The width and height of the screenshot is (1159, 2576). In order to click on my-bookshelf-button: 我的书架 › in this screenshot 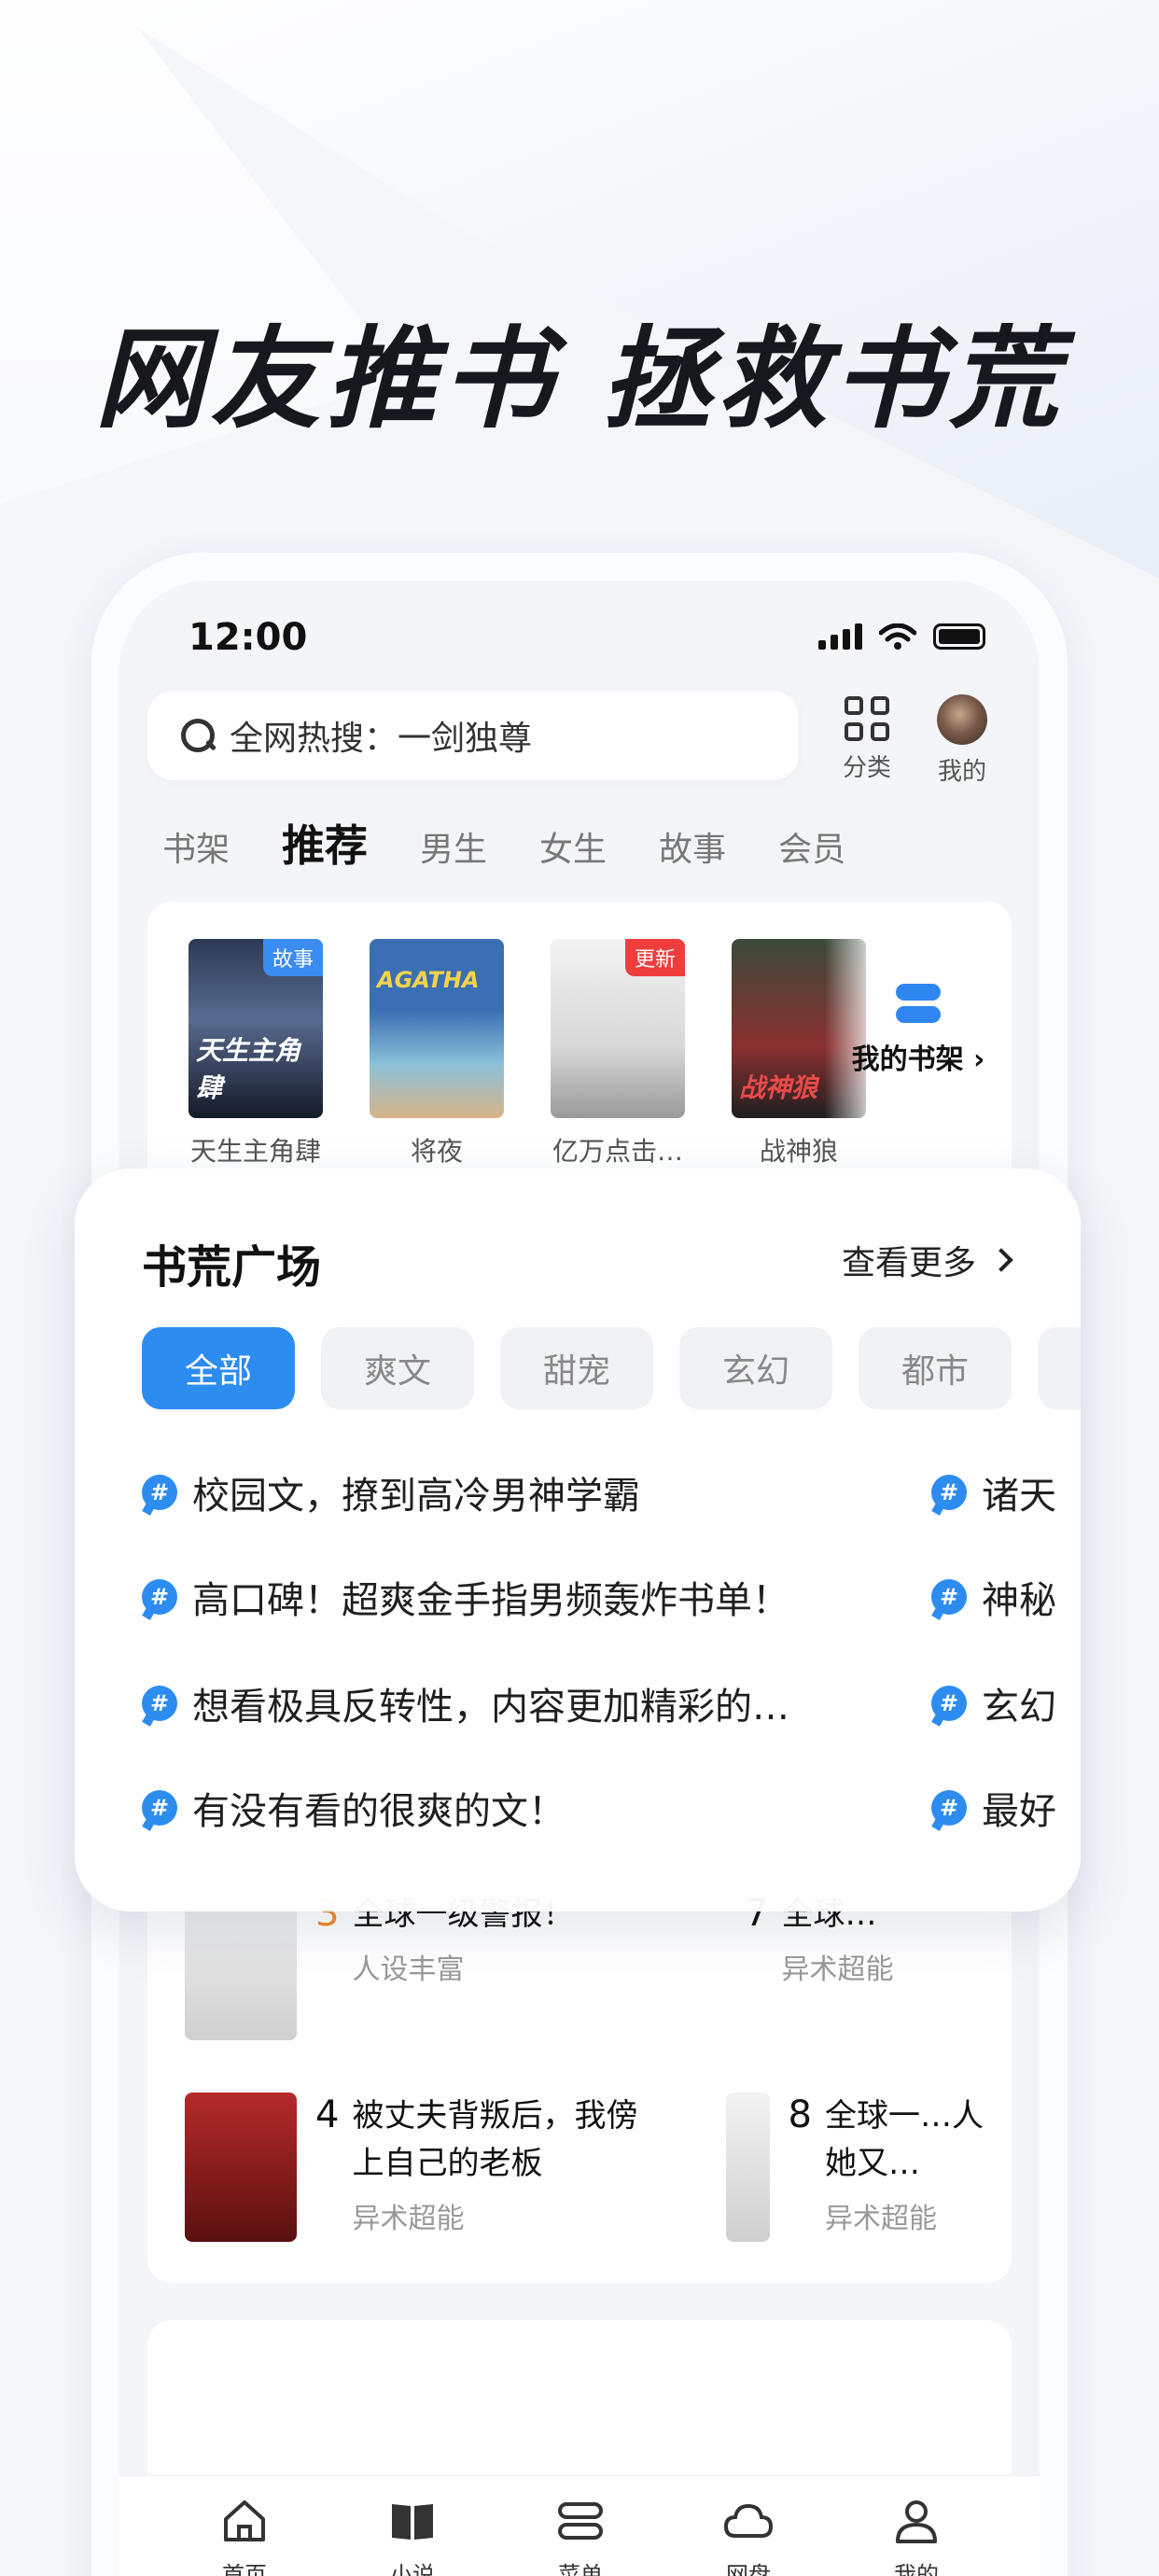, I will do `click(918, 1028)`.